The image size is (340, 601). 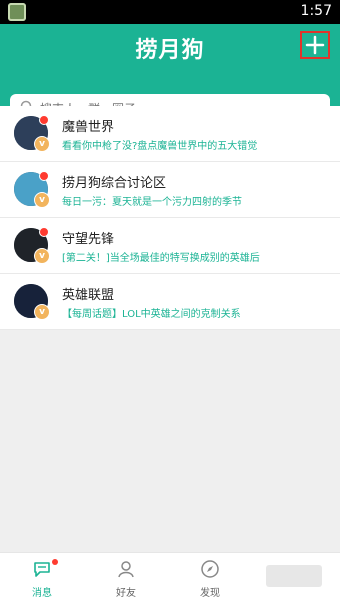 What do you see at coordinates (170, 12) in the screenshot?
I see `status-bar: 1:57` at bounding box center [170, 12].